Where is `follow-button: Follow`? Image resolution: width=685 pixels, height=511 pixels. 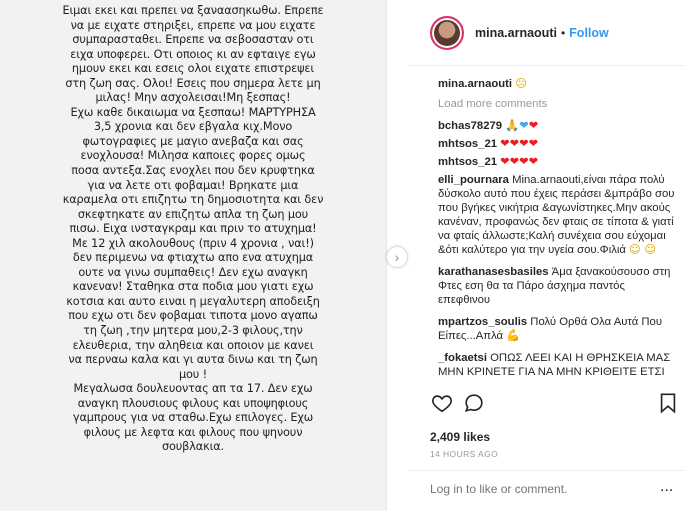
follow-button: Follow is located at coordinates (589, 33).